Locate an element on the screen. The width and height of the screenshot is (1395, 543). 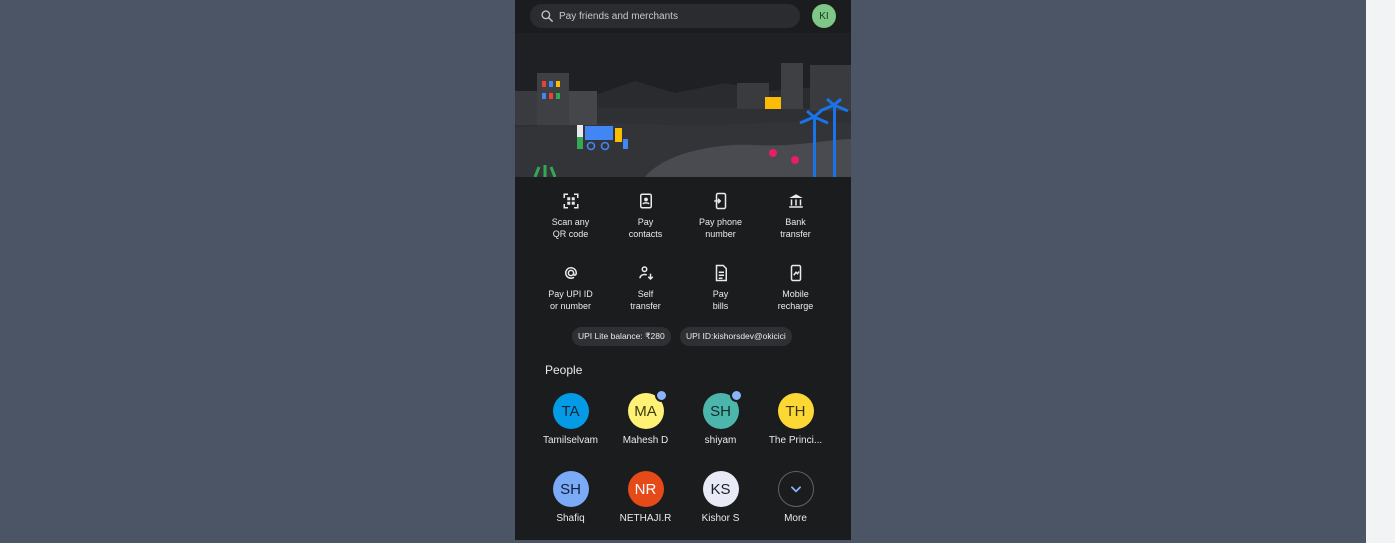
self-transfer-label-1: Self is located at coordinates (645, 294).